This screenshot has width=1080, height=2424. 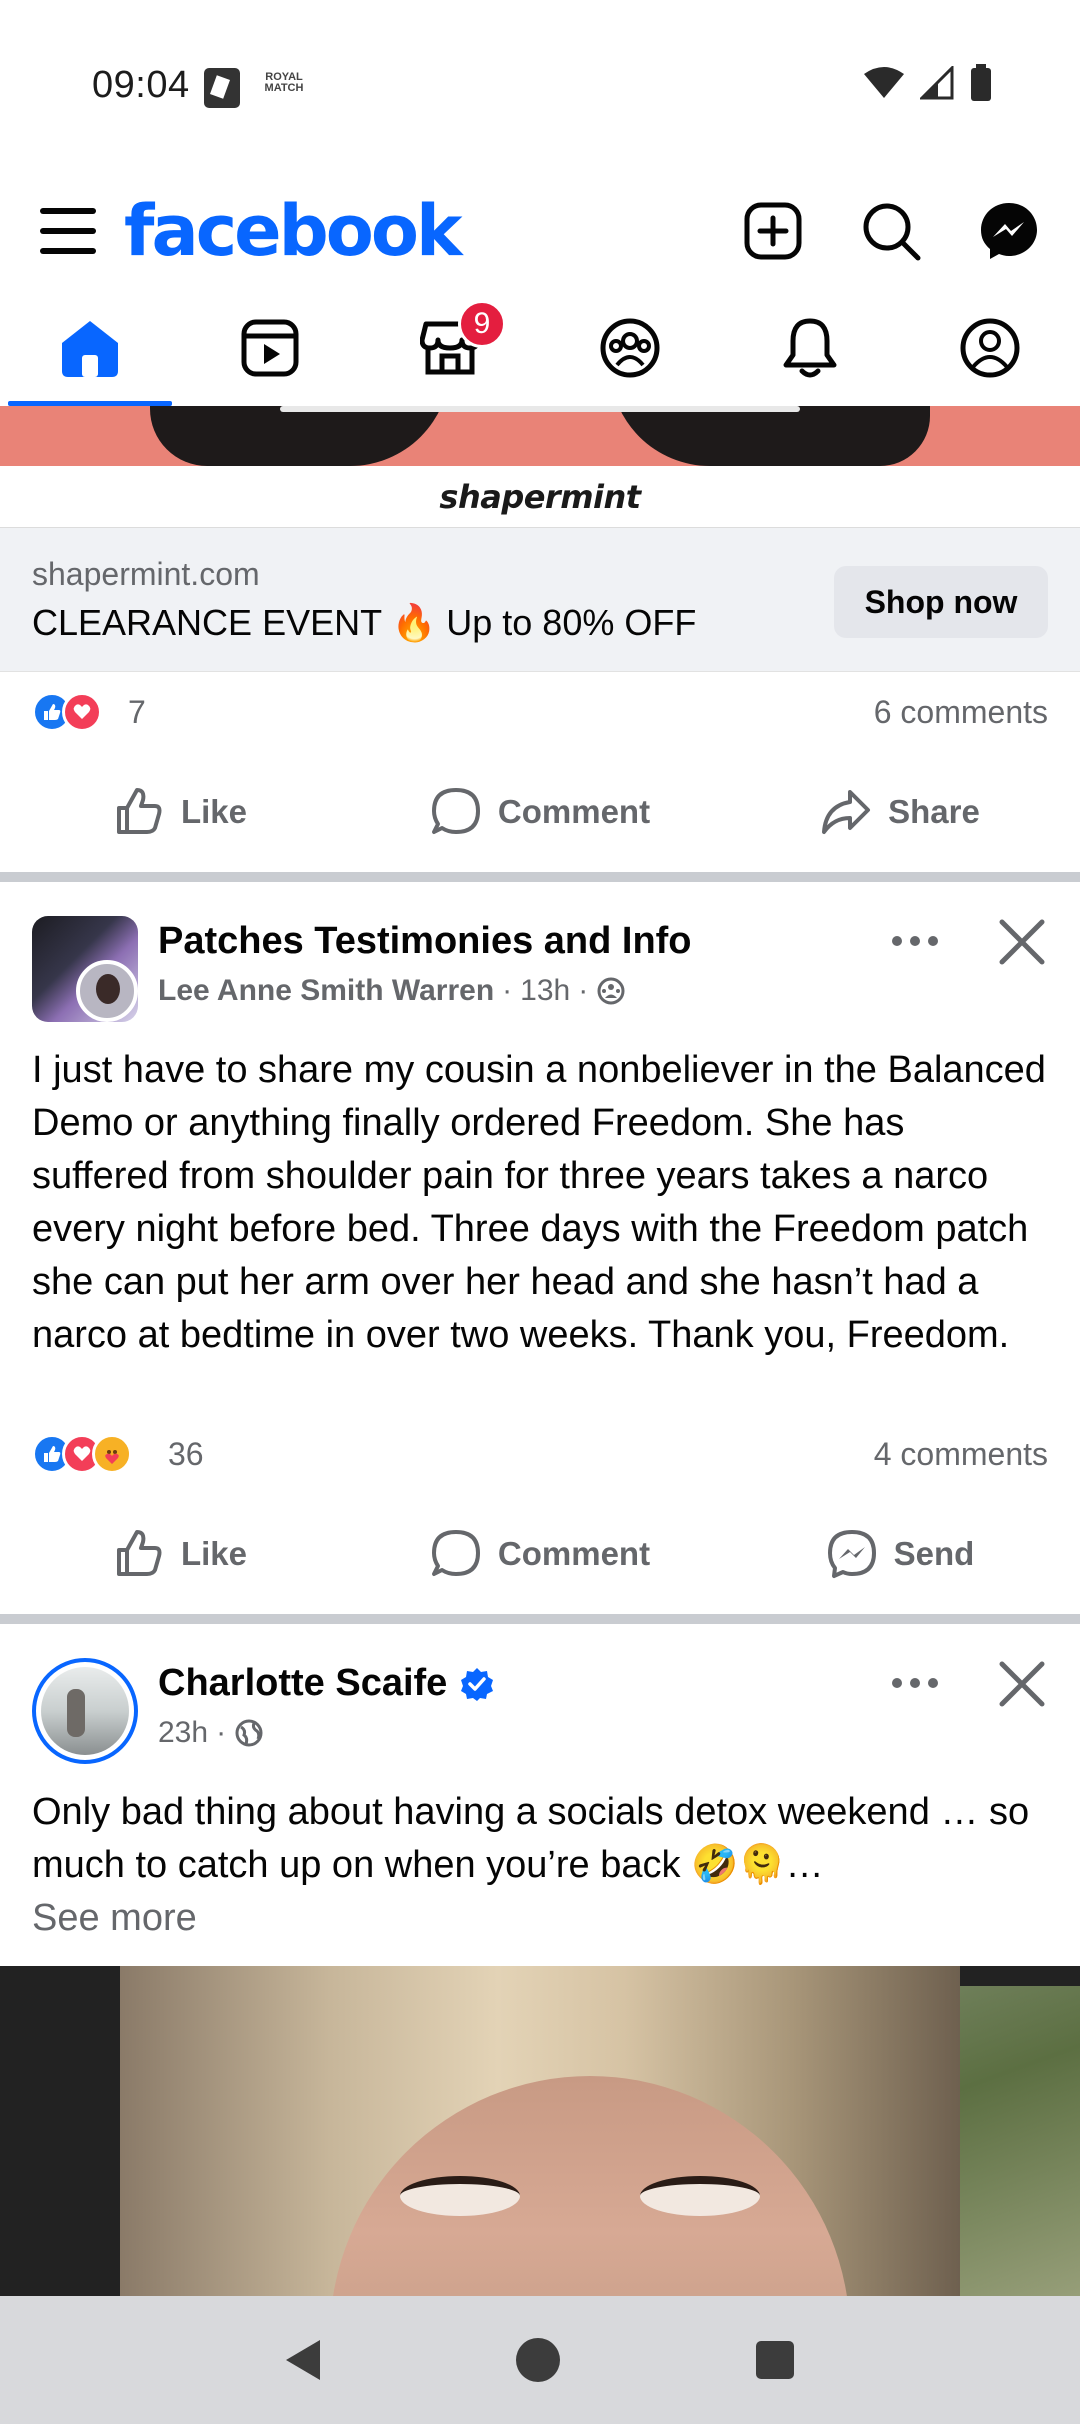 I want to click on post-time: 13h, so click(x=545, y=991).